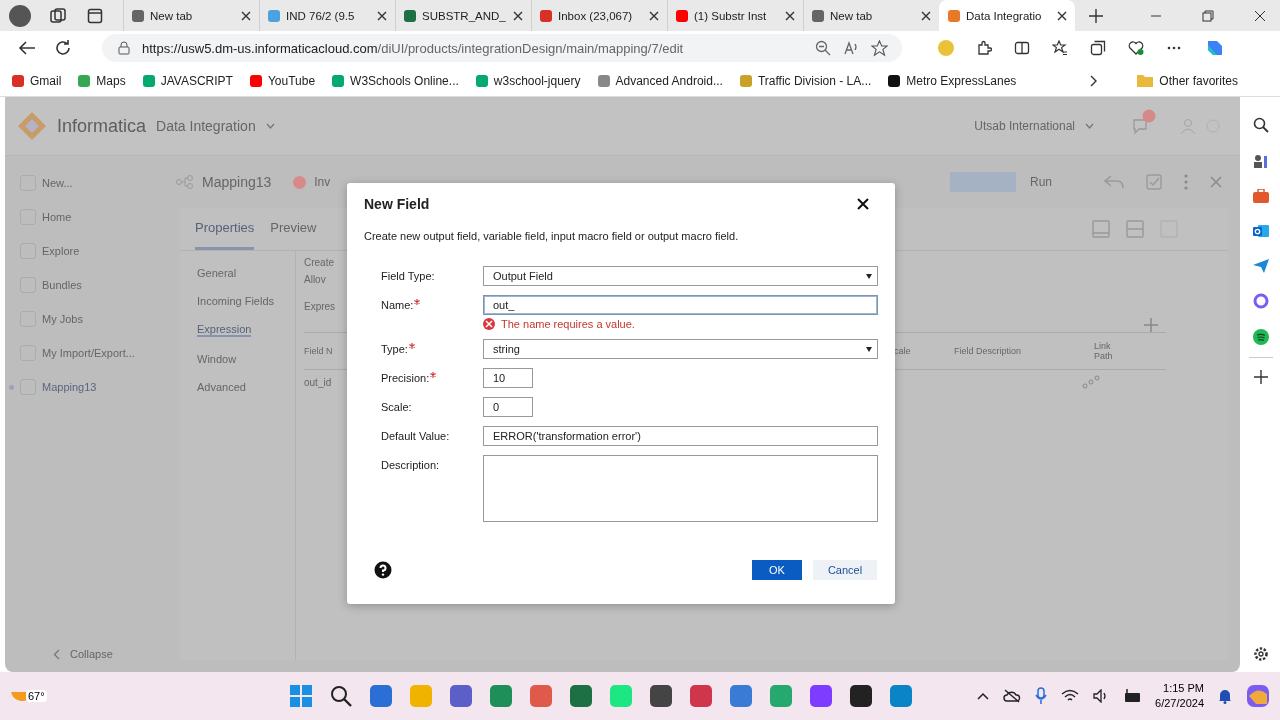 The image size is (1280, 720). I want to click on chevron-up-icon, so click(983, 696).